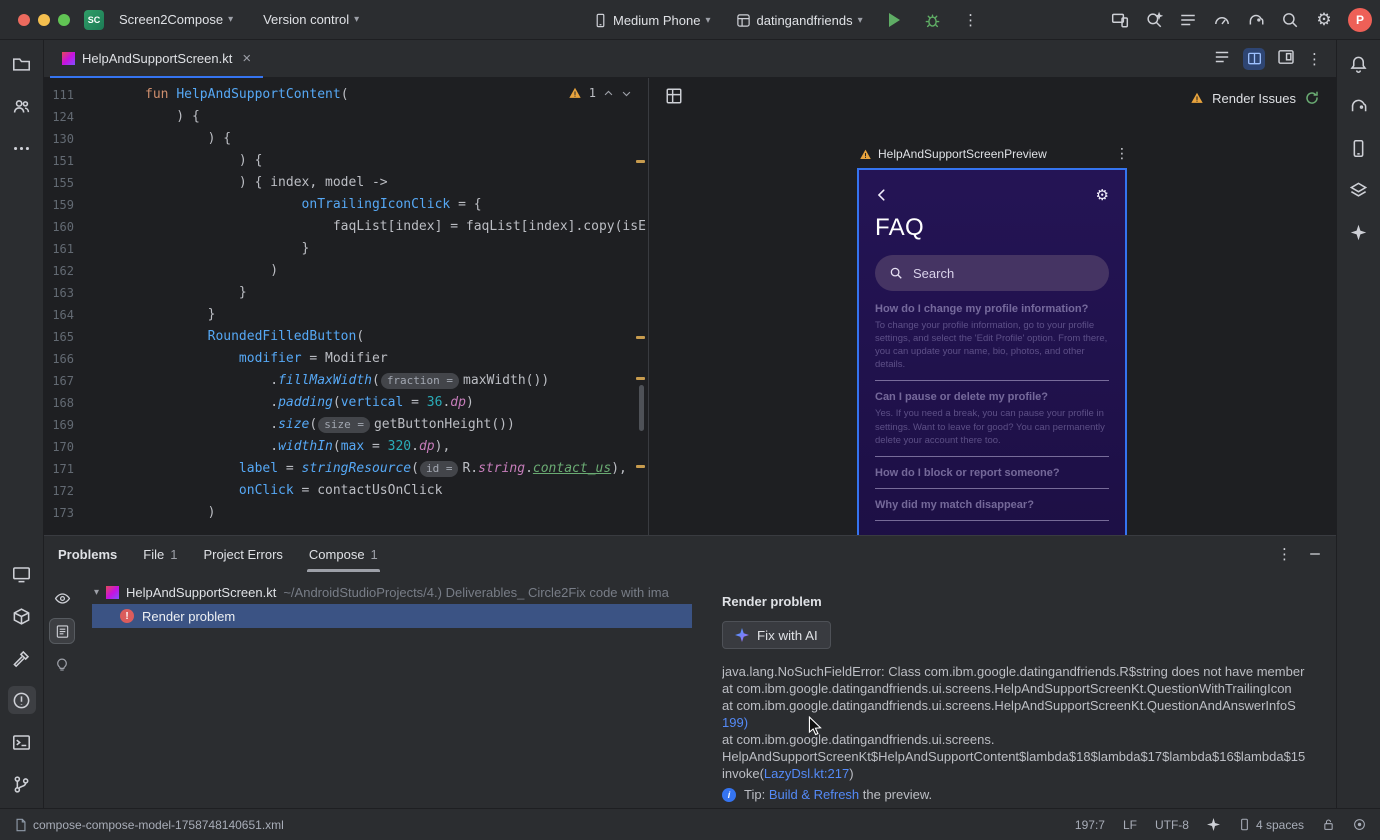 The height and width of the screenshot is (840, 1380). What do you see at coordinates (1359, 824) in the screenshot?
I see `status-indicator` at bounding box center [1359, 824].